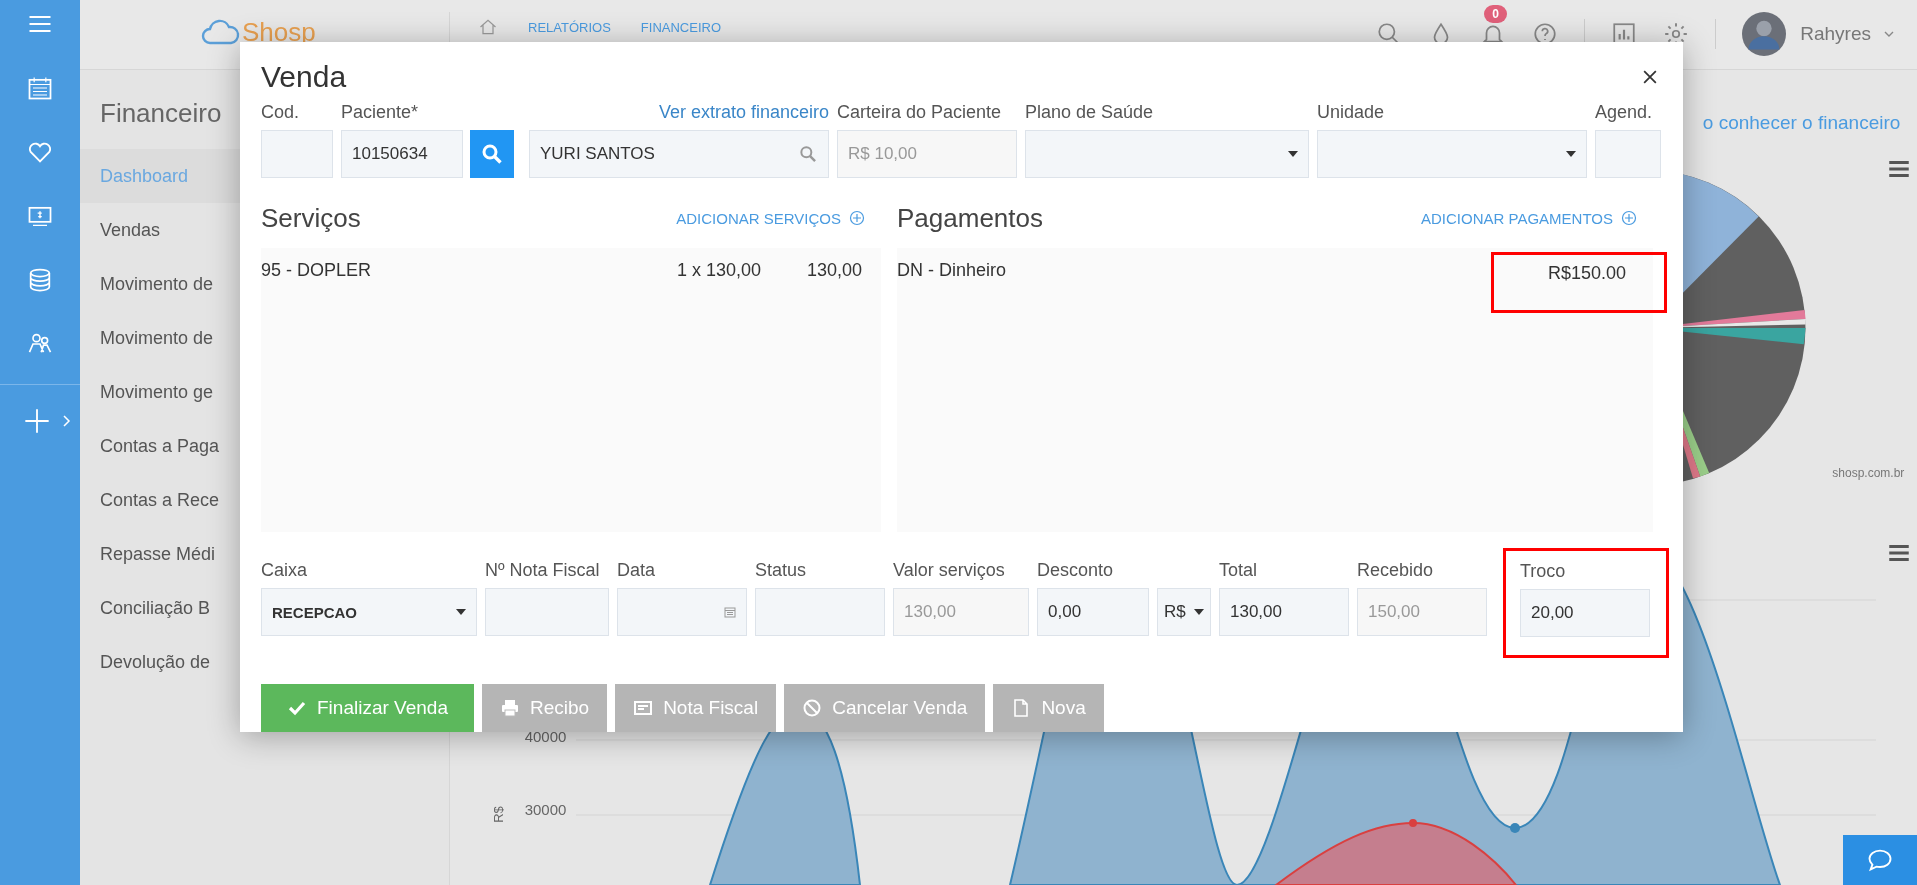  Describe the element at coordinates (1090, 113) in the screenshot. I see `field-label: Plano de Saúde` at that location.